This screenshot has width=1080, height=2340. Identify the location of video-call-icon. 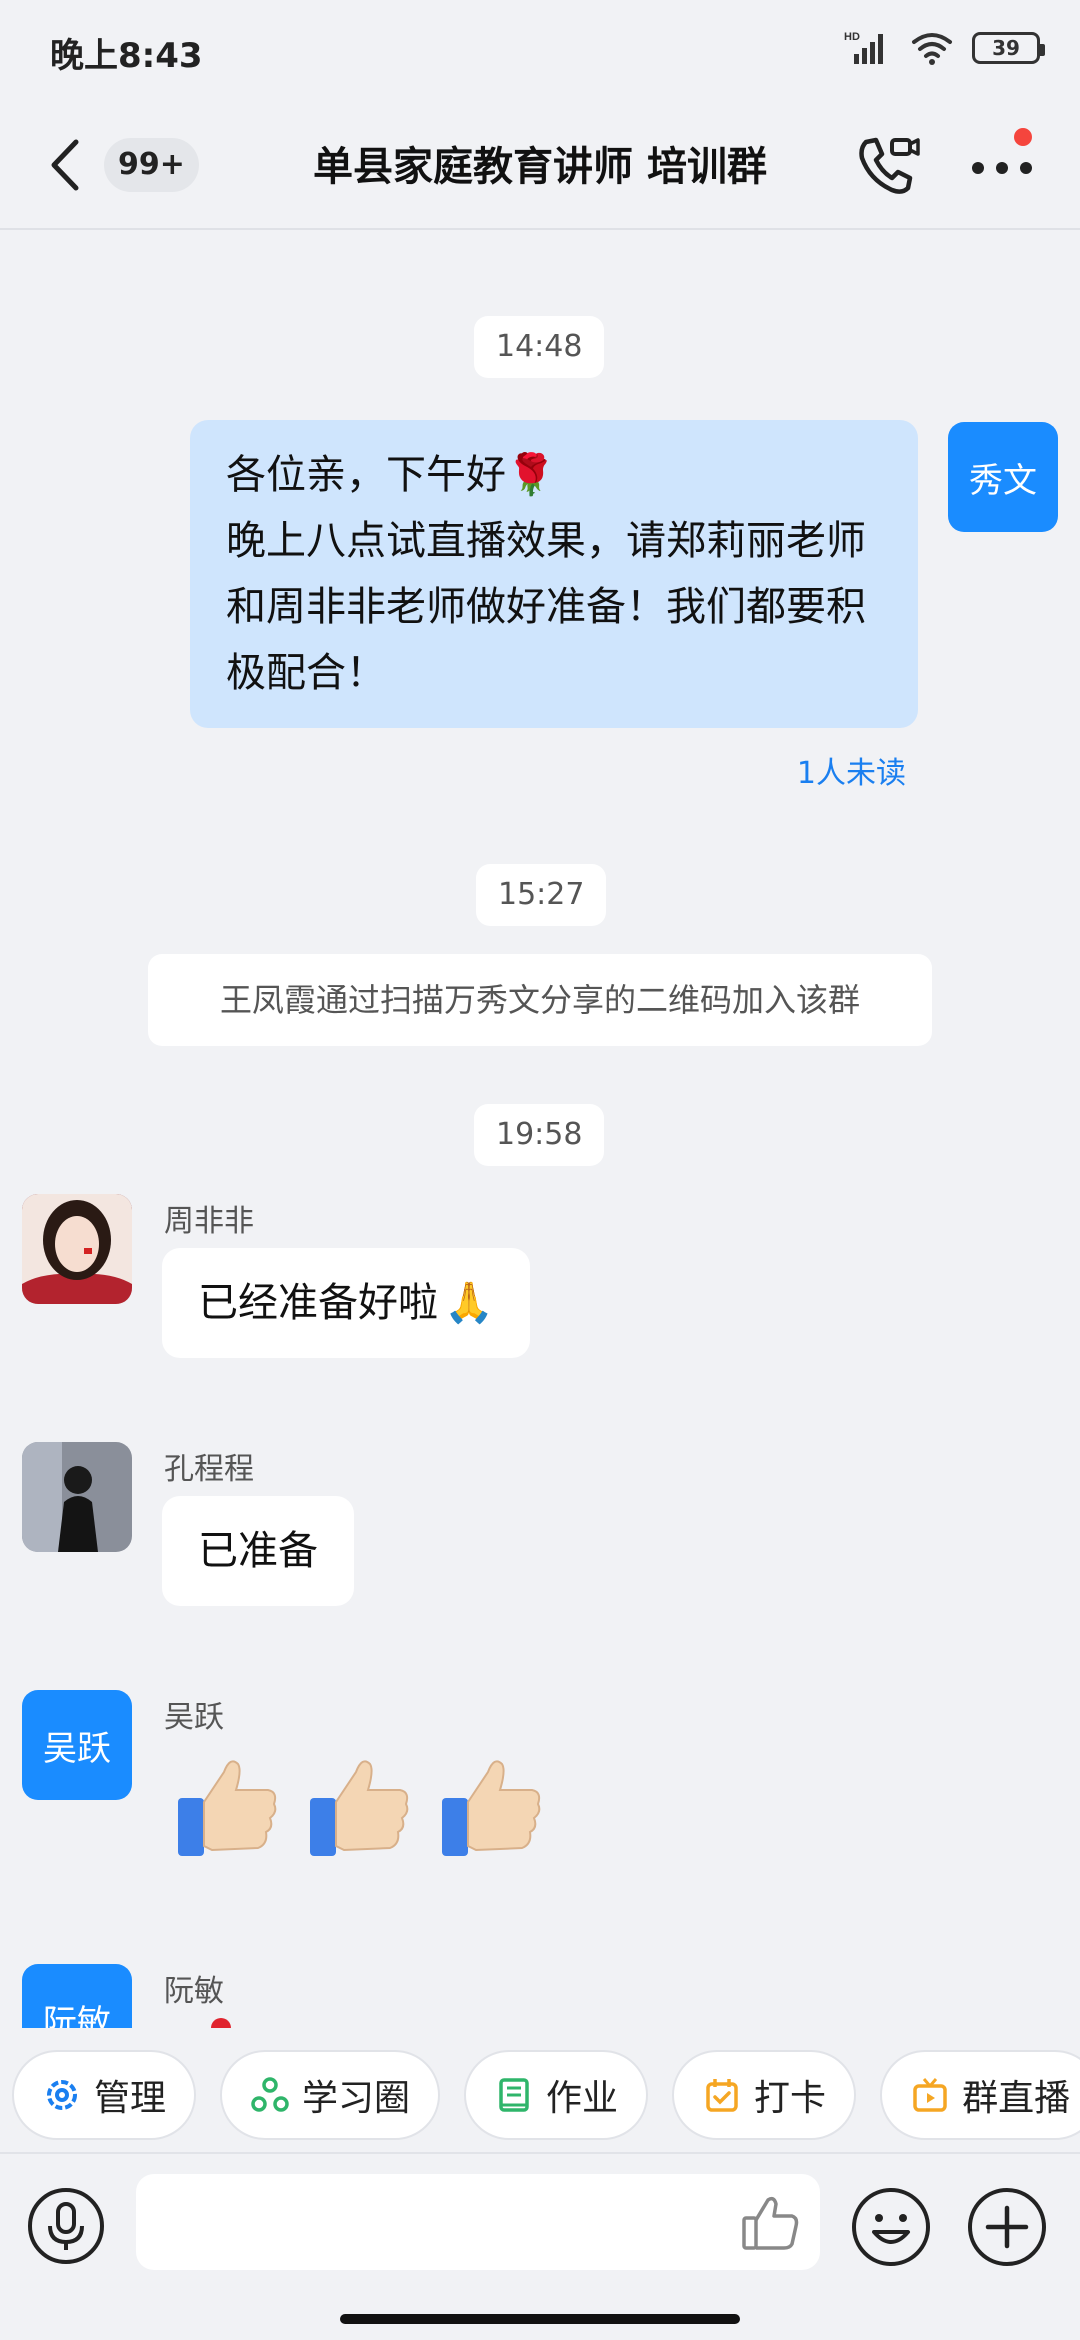
(887, 165).